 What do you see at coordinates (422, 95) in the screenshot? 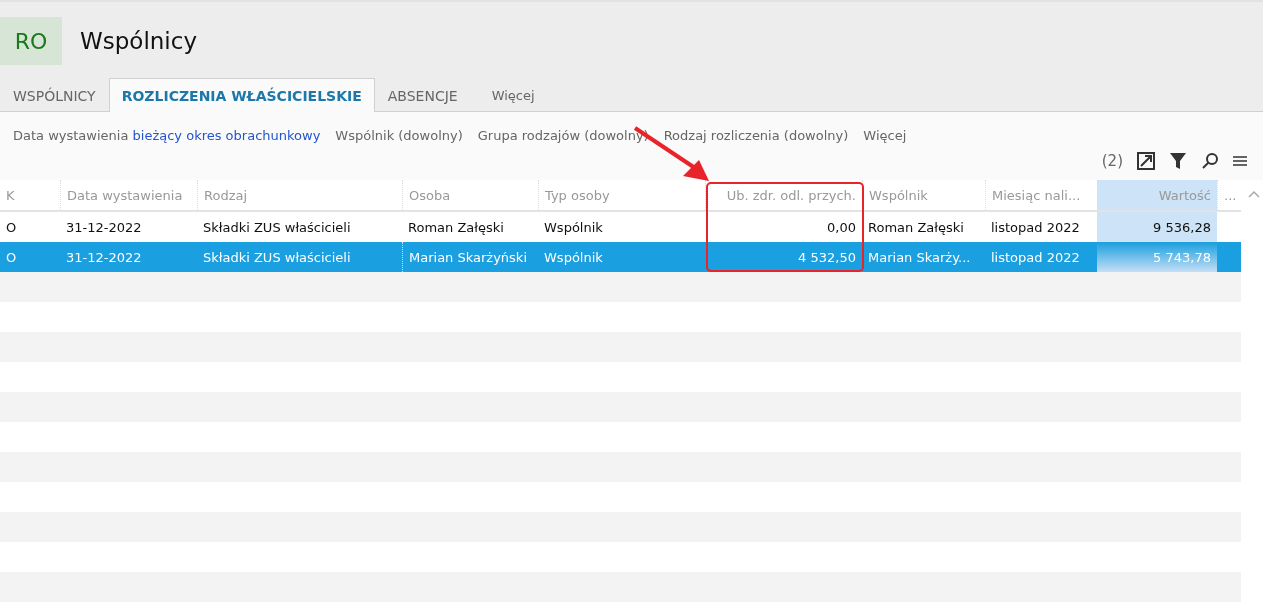
I see `tab: ABSENCJE` at bounding box center [422, 95].